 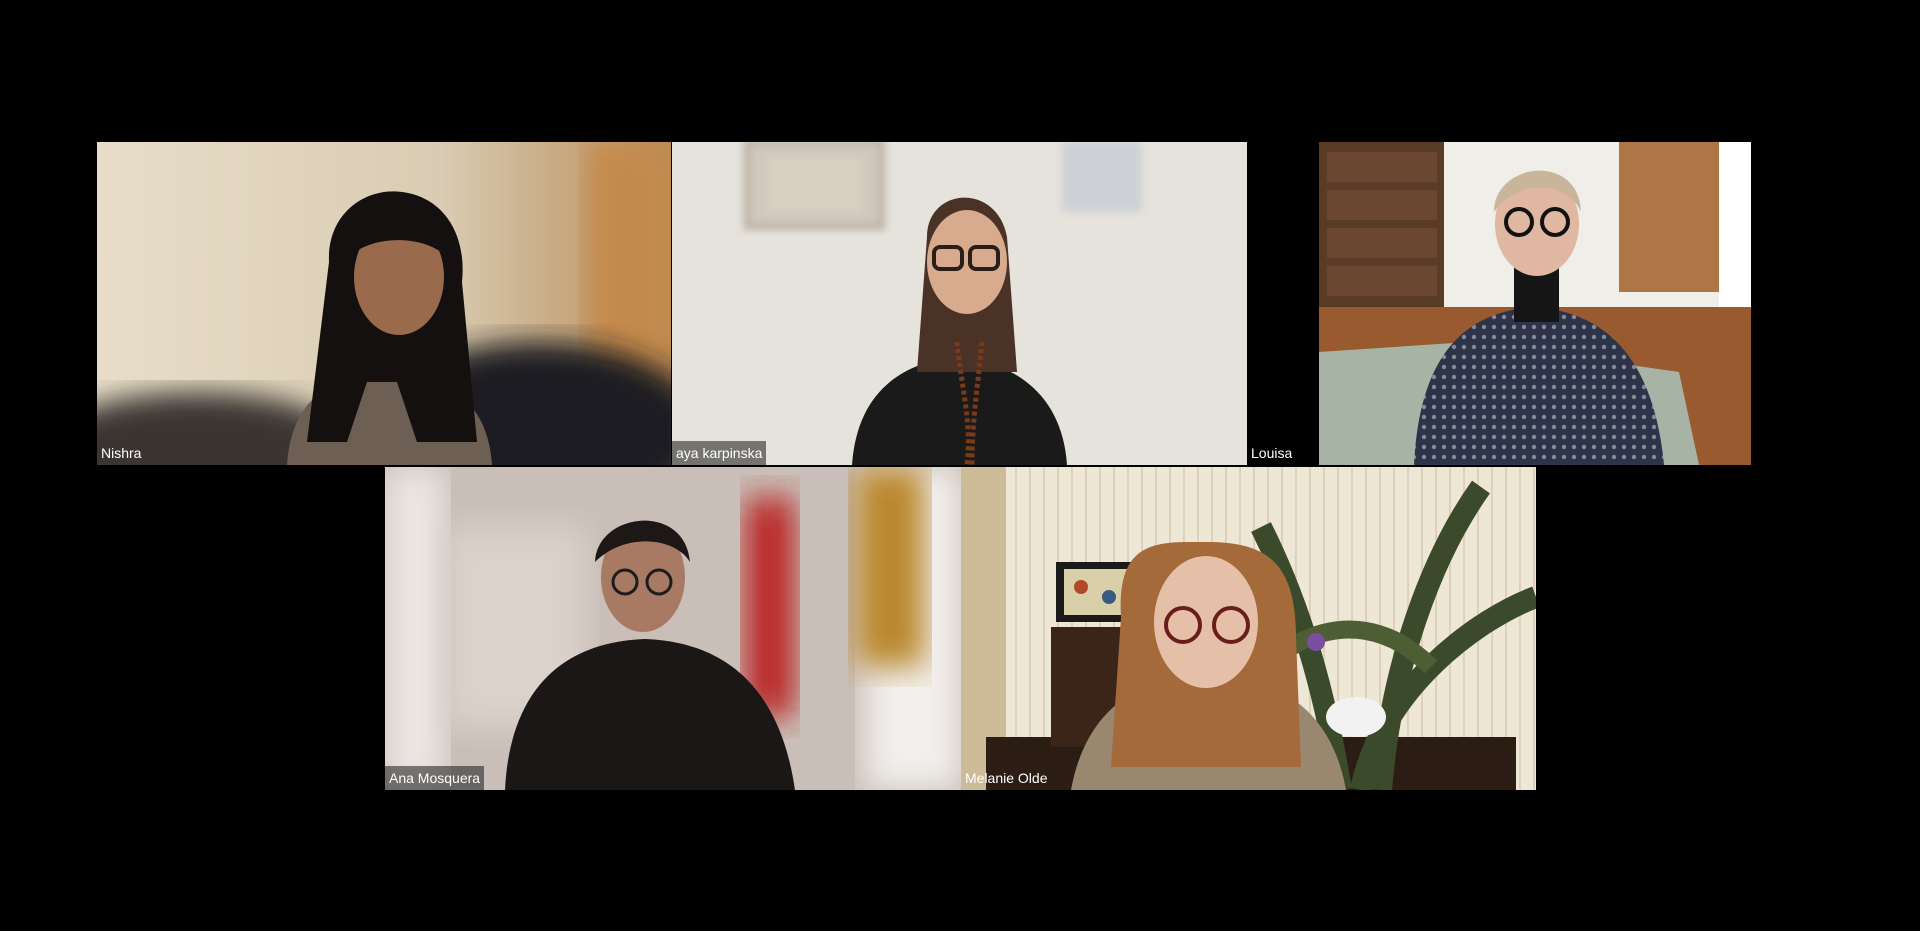 What do you see at coordinates (1272, 453) in the screenshot?
I see `participant-name-label: Louisa` at bounding box center [1272, 453].